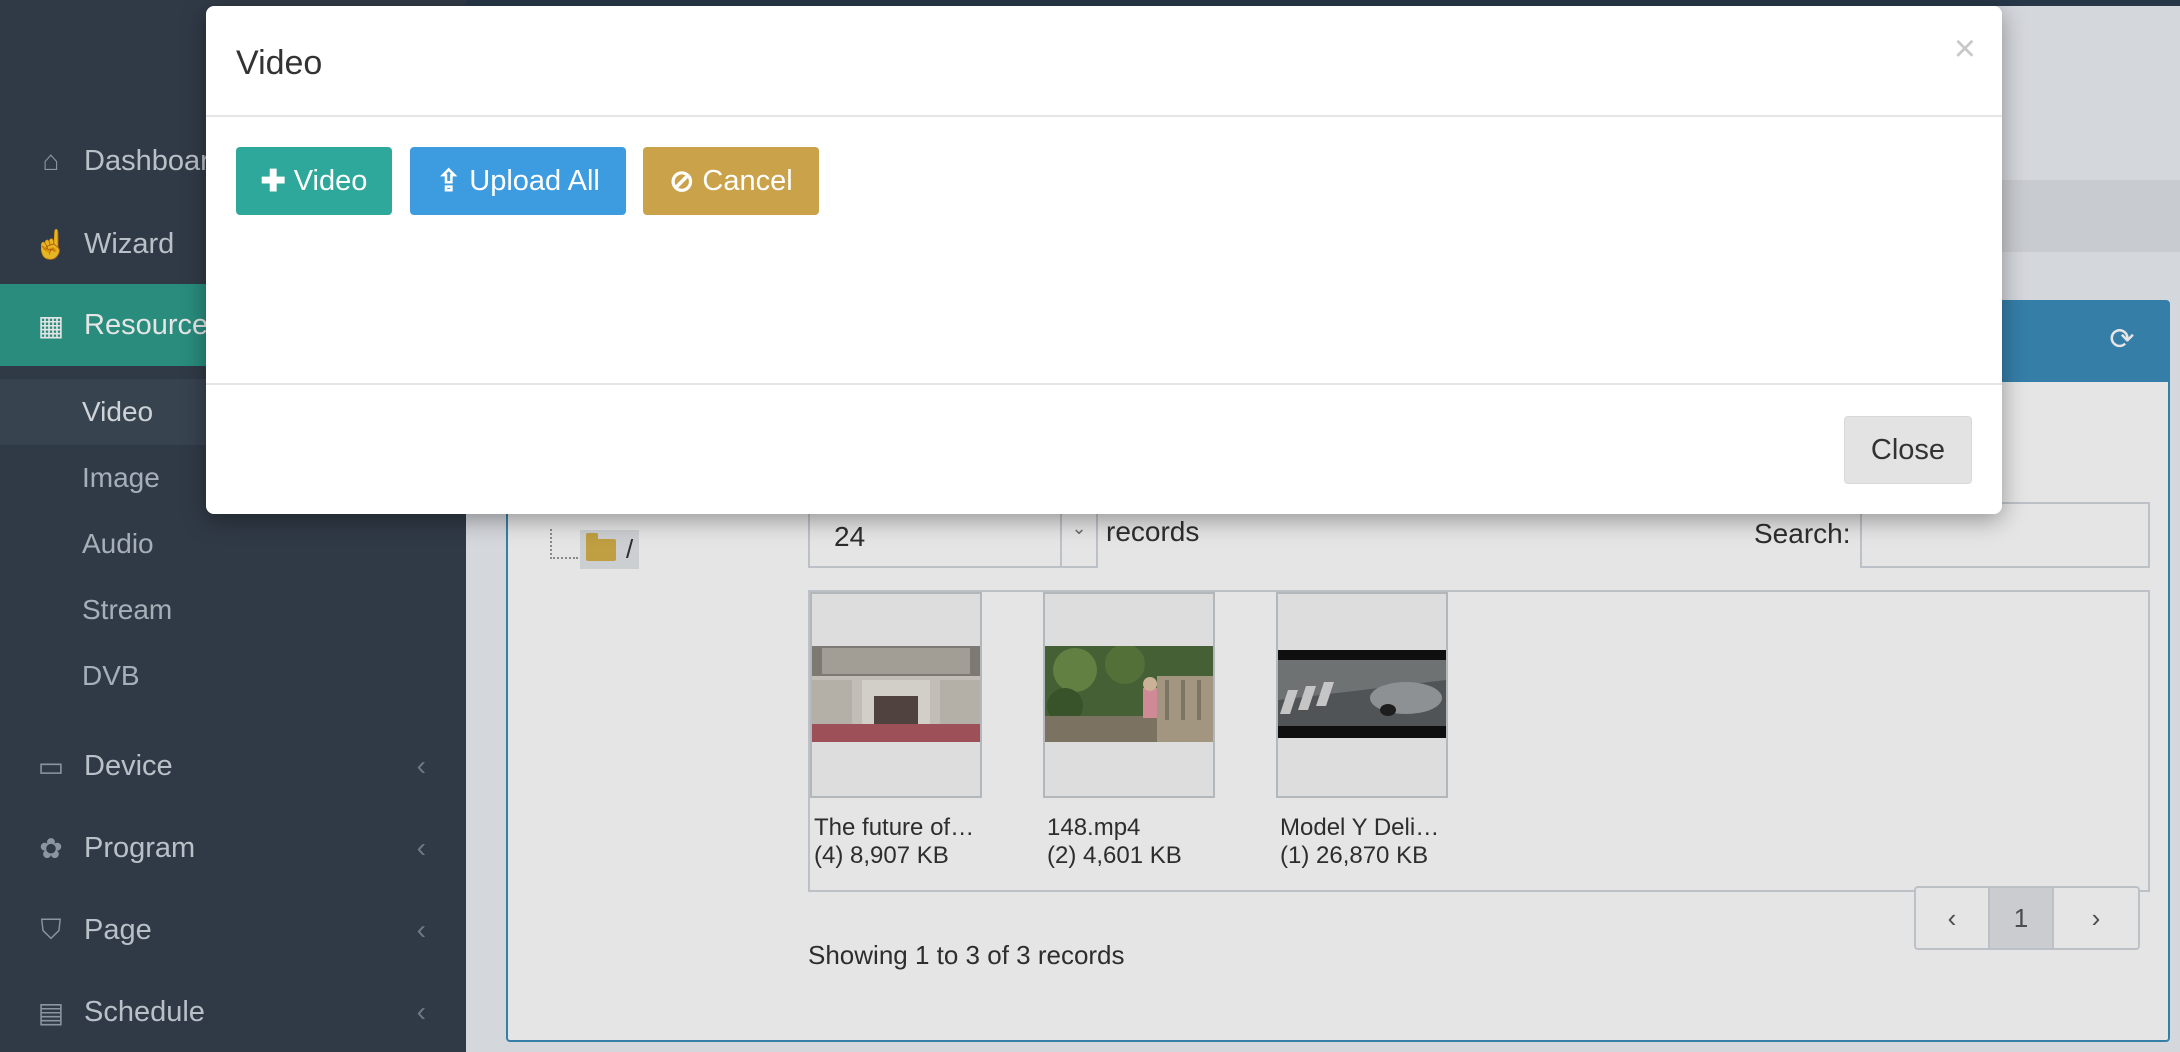 The image size is (2180, 1052). What do you see at coordinates (330, 180) in the screenshot?
I see `add-video-label: Video` at bounding box center [330, 180].